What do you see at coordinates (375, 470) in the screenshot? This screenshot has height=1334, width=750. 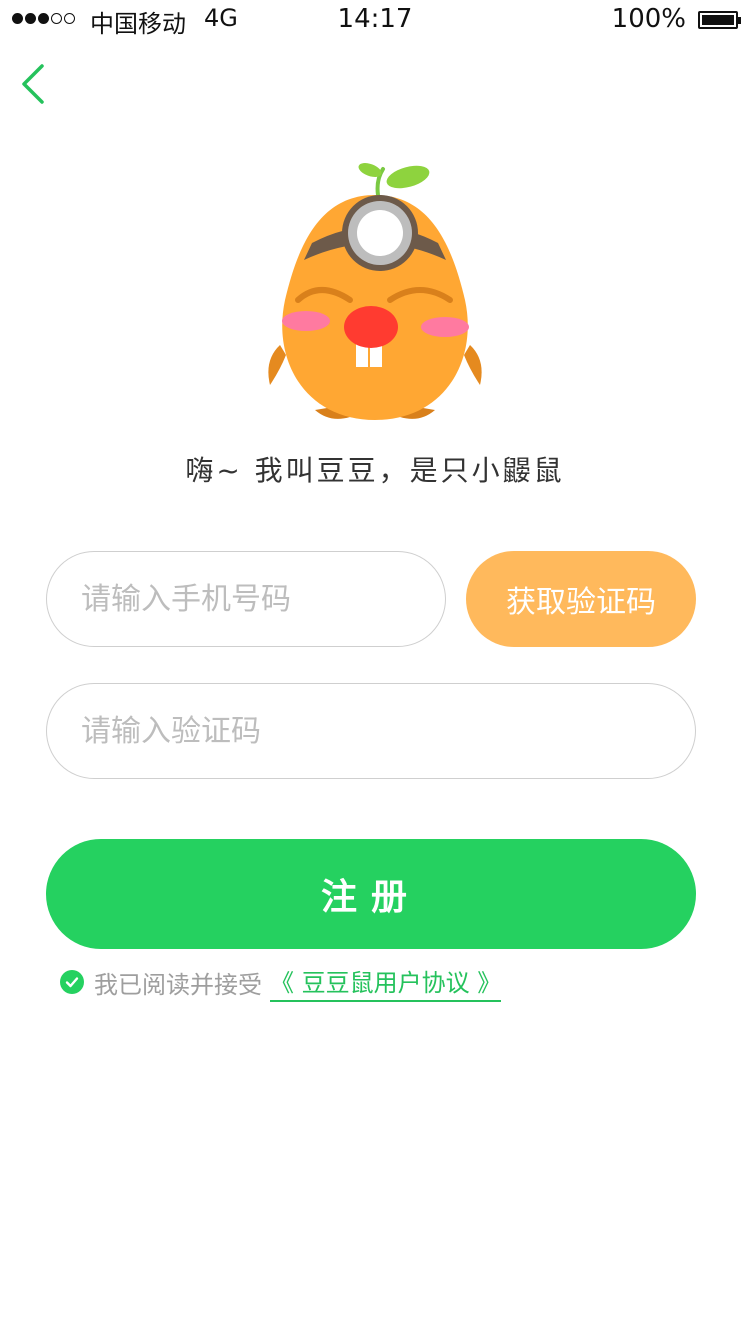 I see `mascot-greeting: 嗨~ 我叫豆豆，是只小鼹鼠` at bounding box center [375, 470].